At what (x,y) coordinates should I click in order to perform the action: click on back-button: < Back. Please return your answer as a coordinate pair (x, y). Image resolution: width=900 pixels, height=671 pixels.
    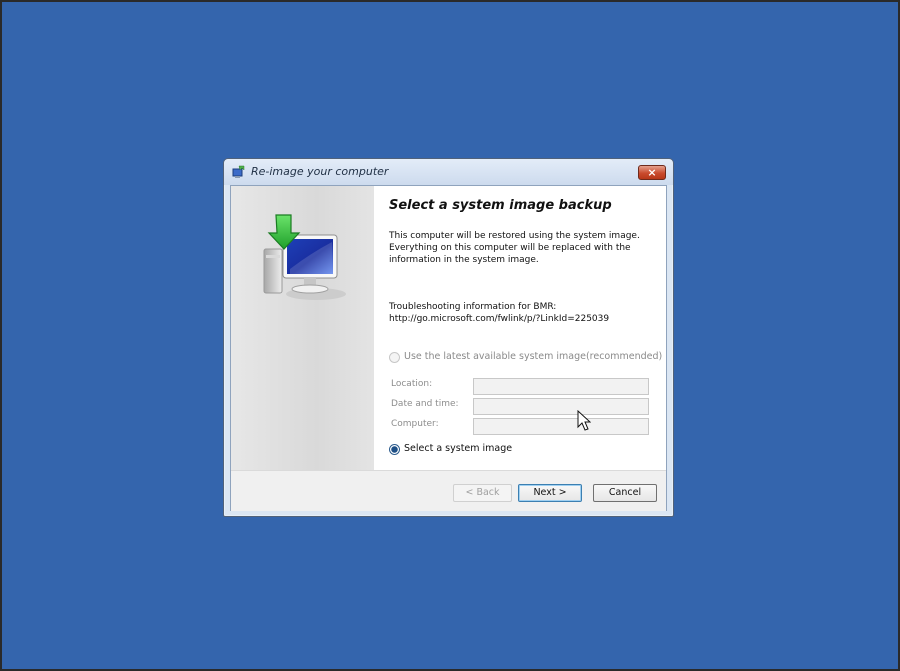
    Looking at the image, I should click on (482, 493).